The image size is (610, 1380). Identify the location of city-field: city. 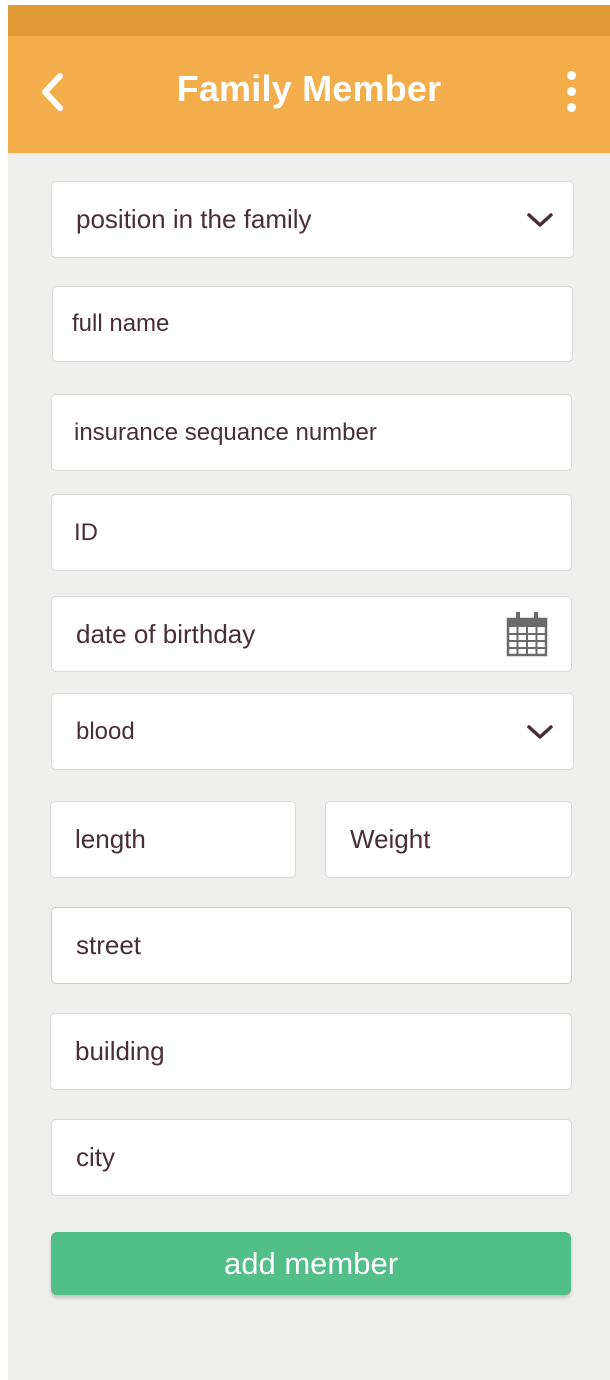
(311, 1157).